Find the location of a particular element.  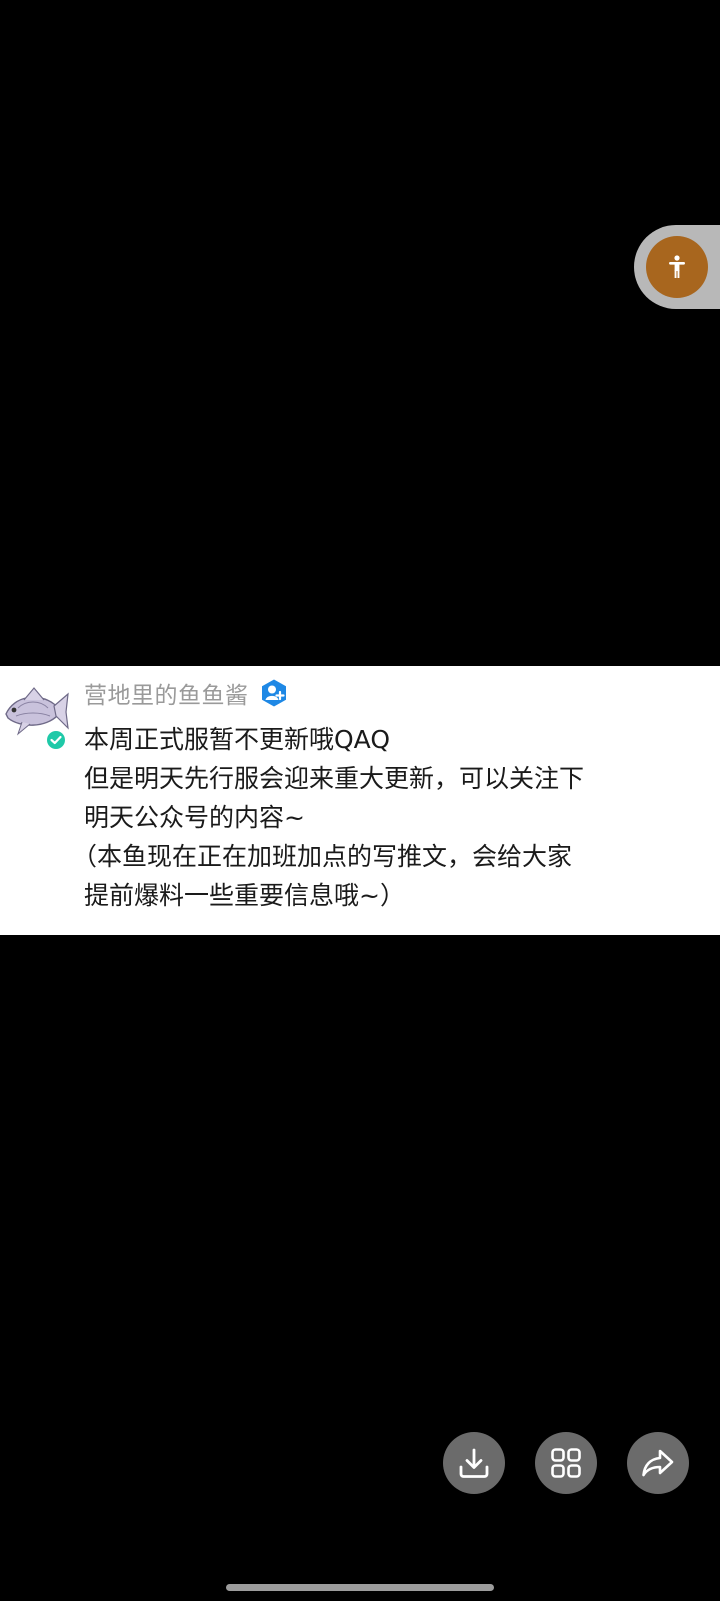

username-row: 营地里的鱼鱼酱 is located at coordinates (186, 693).